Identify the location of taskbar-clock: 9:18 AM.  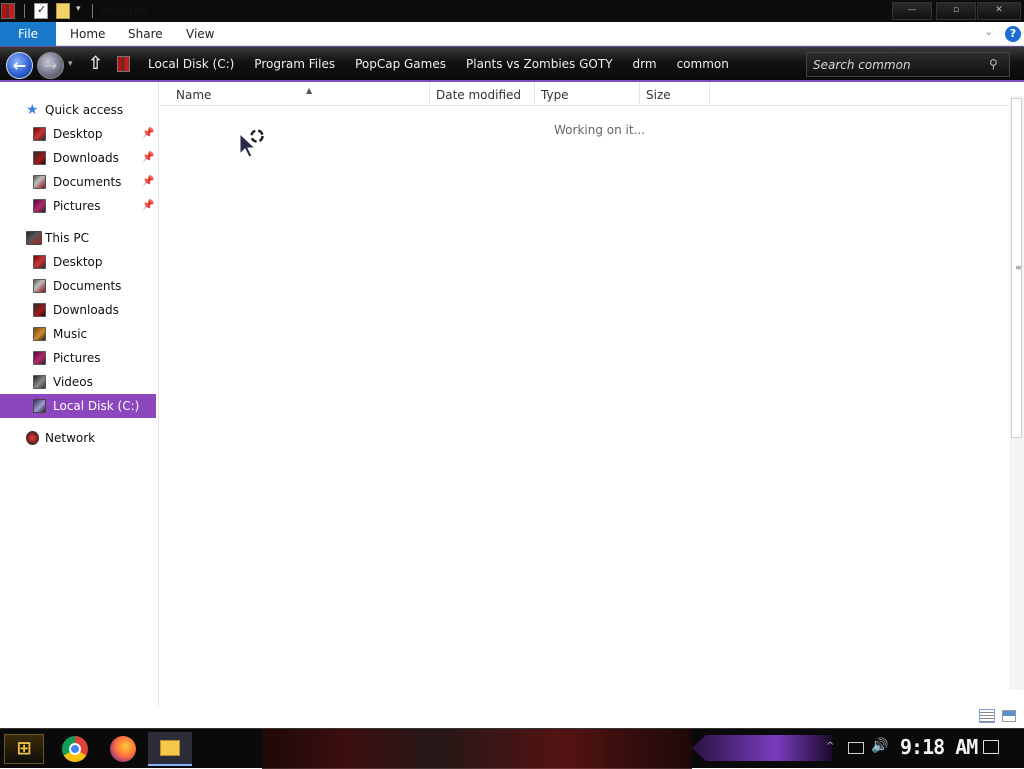
(939, 747).